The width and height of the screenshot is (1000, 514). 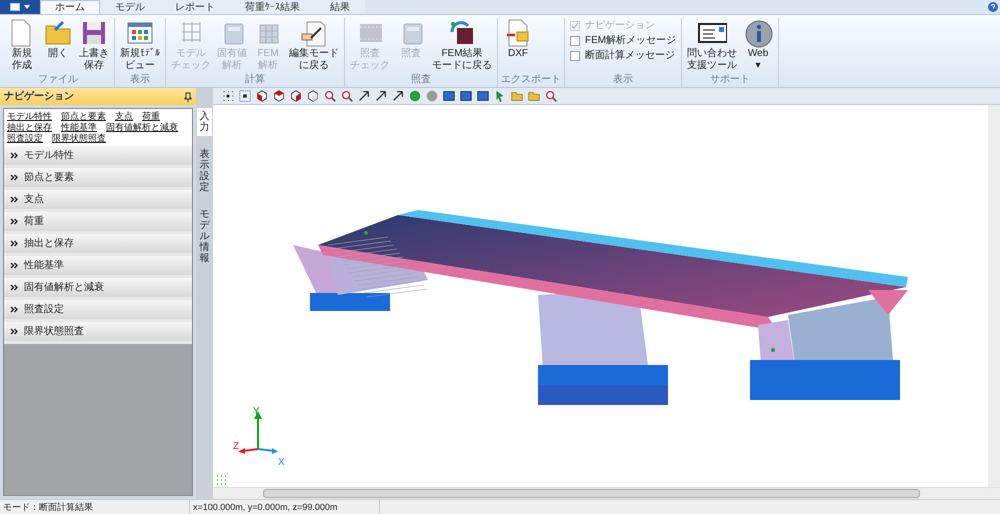 What do you see at coordinates (79, 138) in the screenshot?
I see `navigation-link: 限界状態照査` at bounding box center [79, 138].